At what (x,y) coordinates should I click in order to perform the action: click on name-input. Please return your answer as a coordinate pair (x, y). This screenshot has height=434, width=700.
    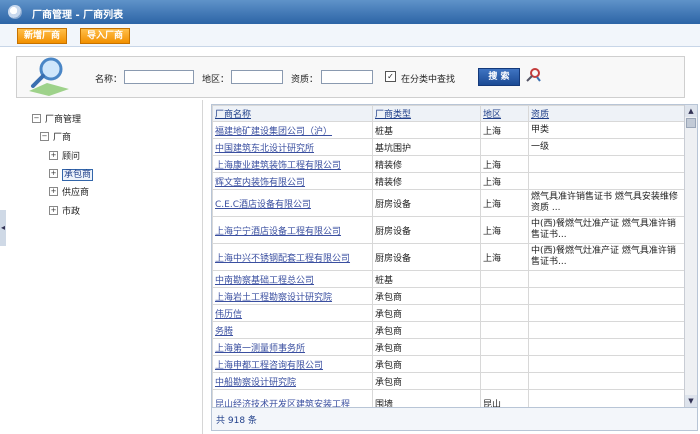
    Looking at the image, I should click on (159, 77).